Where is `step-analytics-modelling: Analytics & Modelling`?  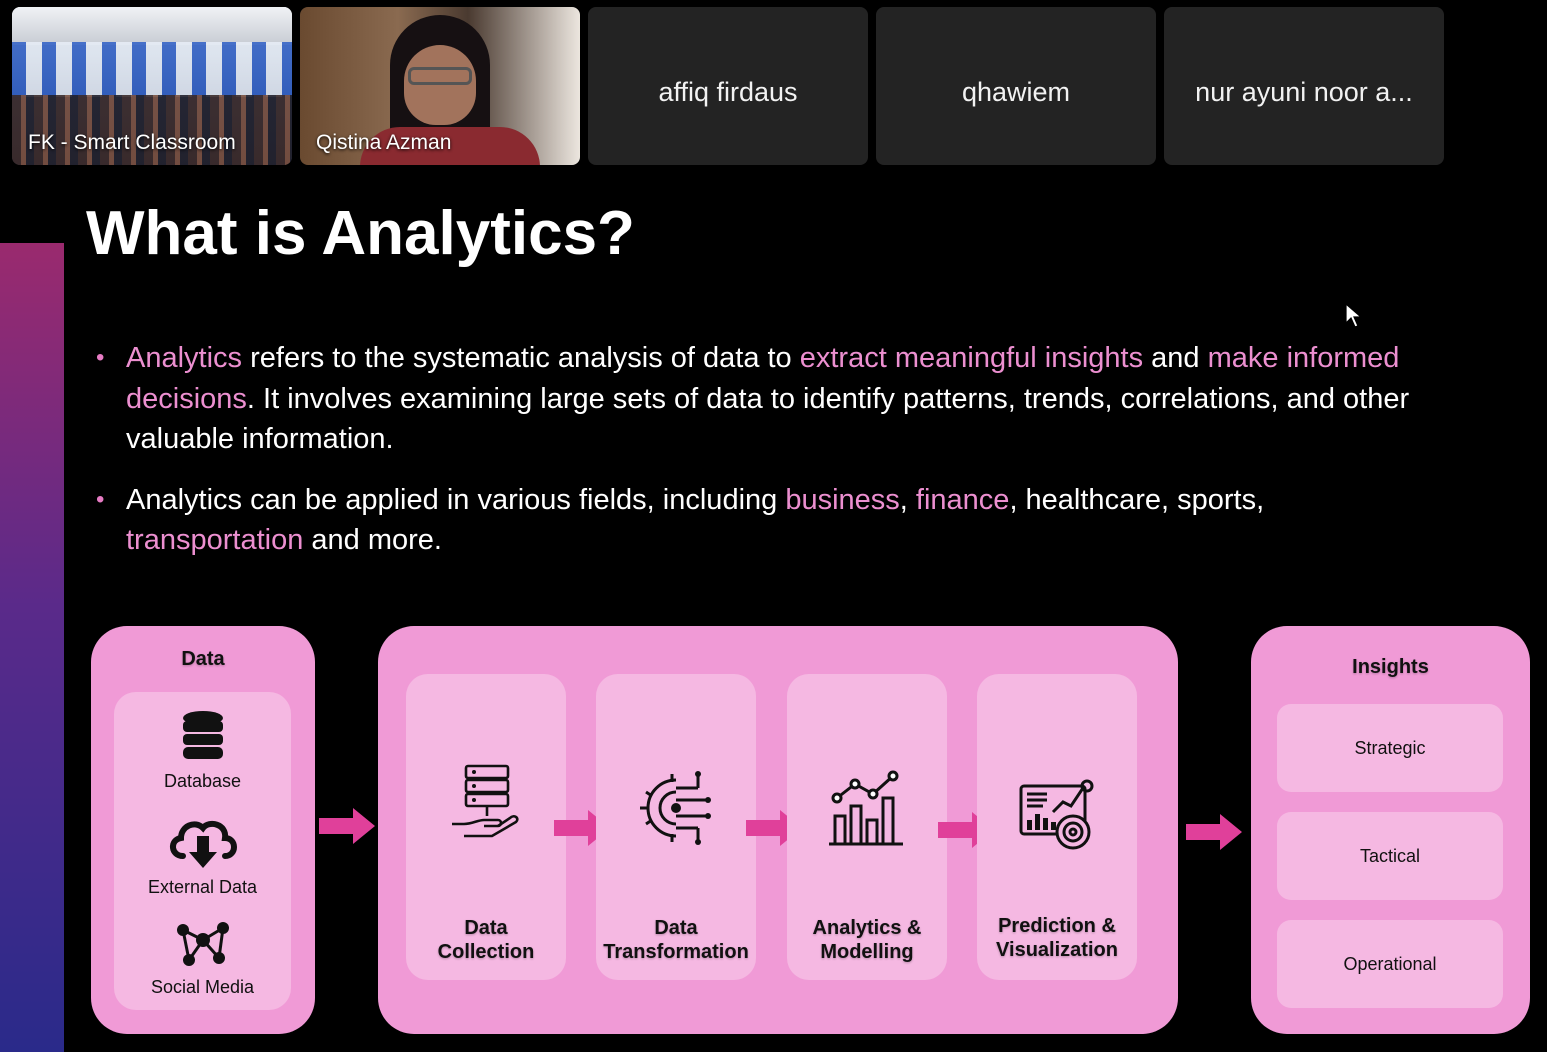
step-analytics-modelling: Analytics & Modelling is located at coordinates (867, 827).